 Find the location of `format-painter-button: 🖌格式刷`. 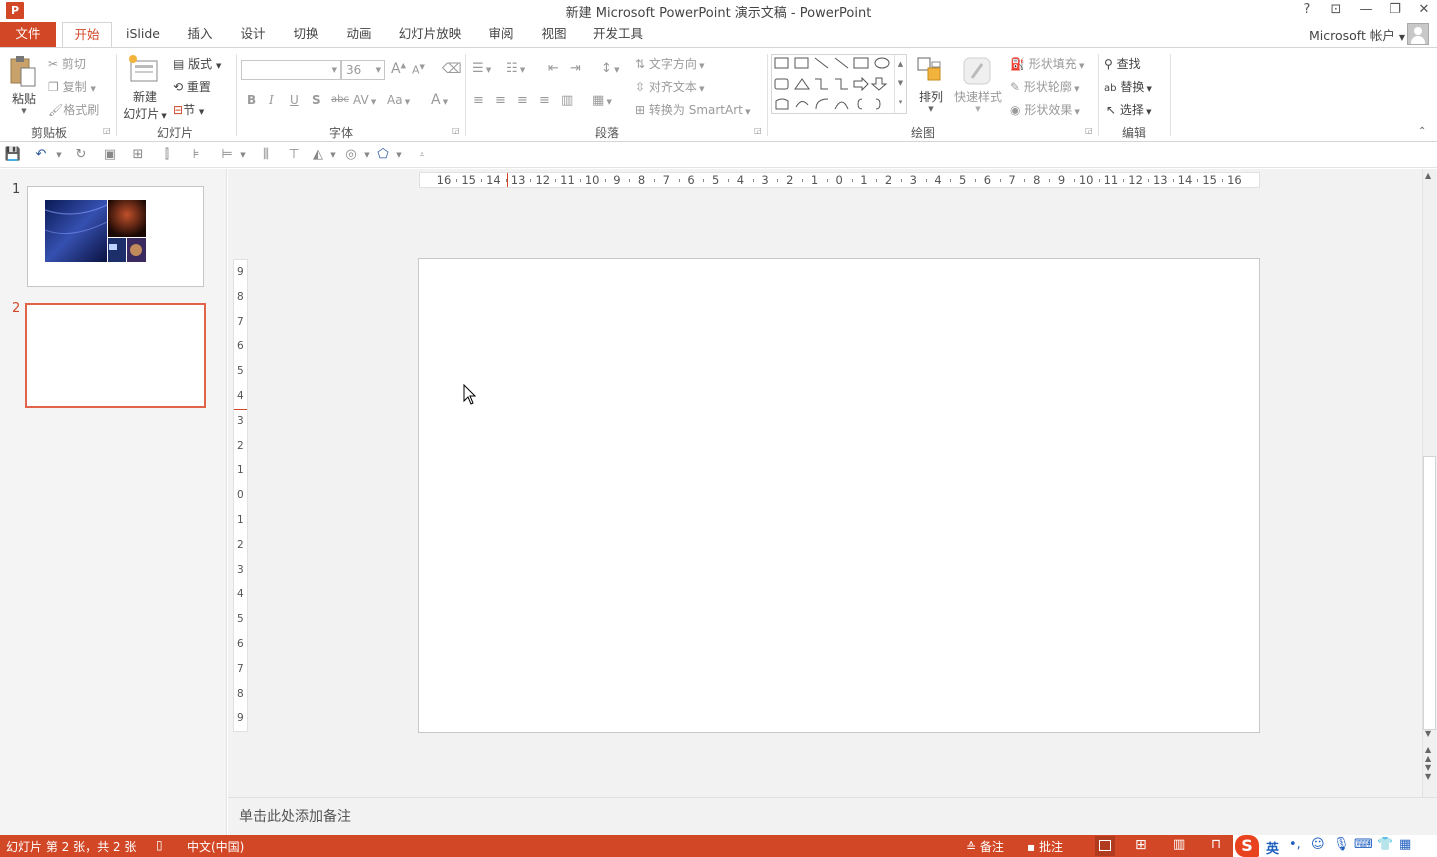

format-painter-button: 🖌格式刷 is located at coordinates (73, 109).